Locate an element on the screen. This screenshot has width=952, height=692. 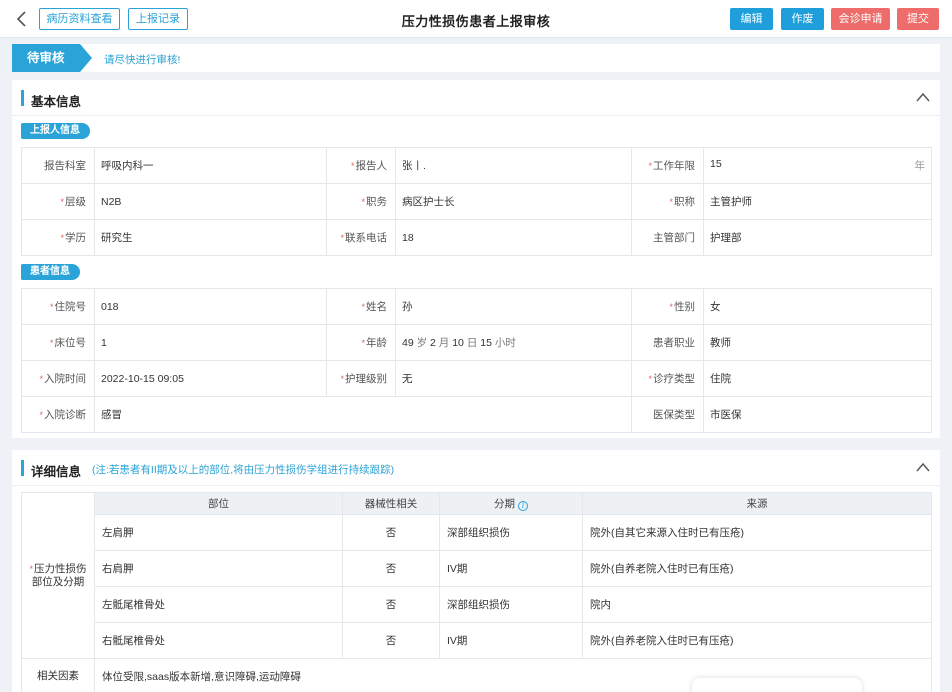
site-cell: 右肩胛 is located at coordinates (218, 568).